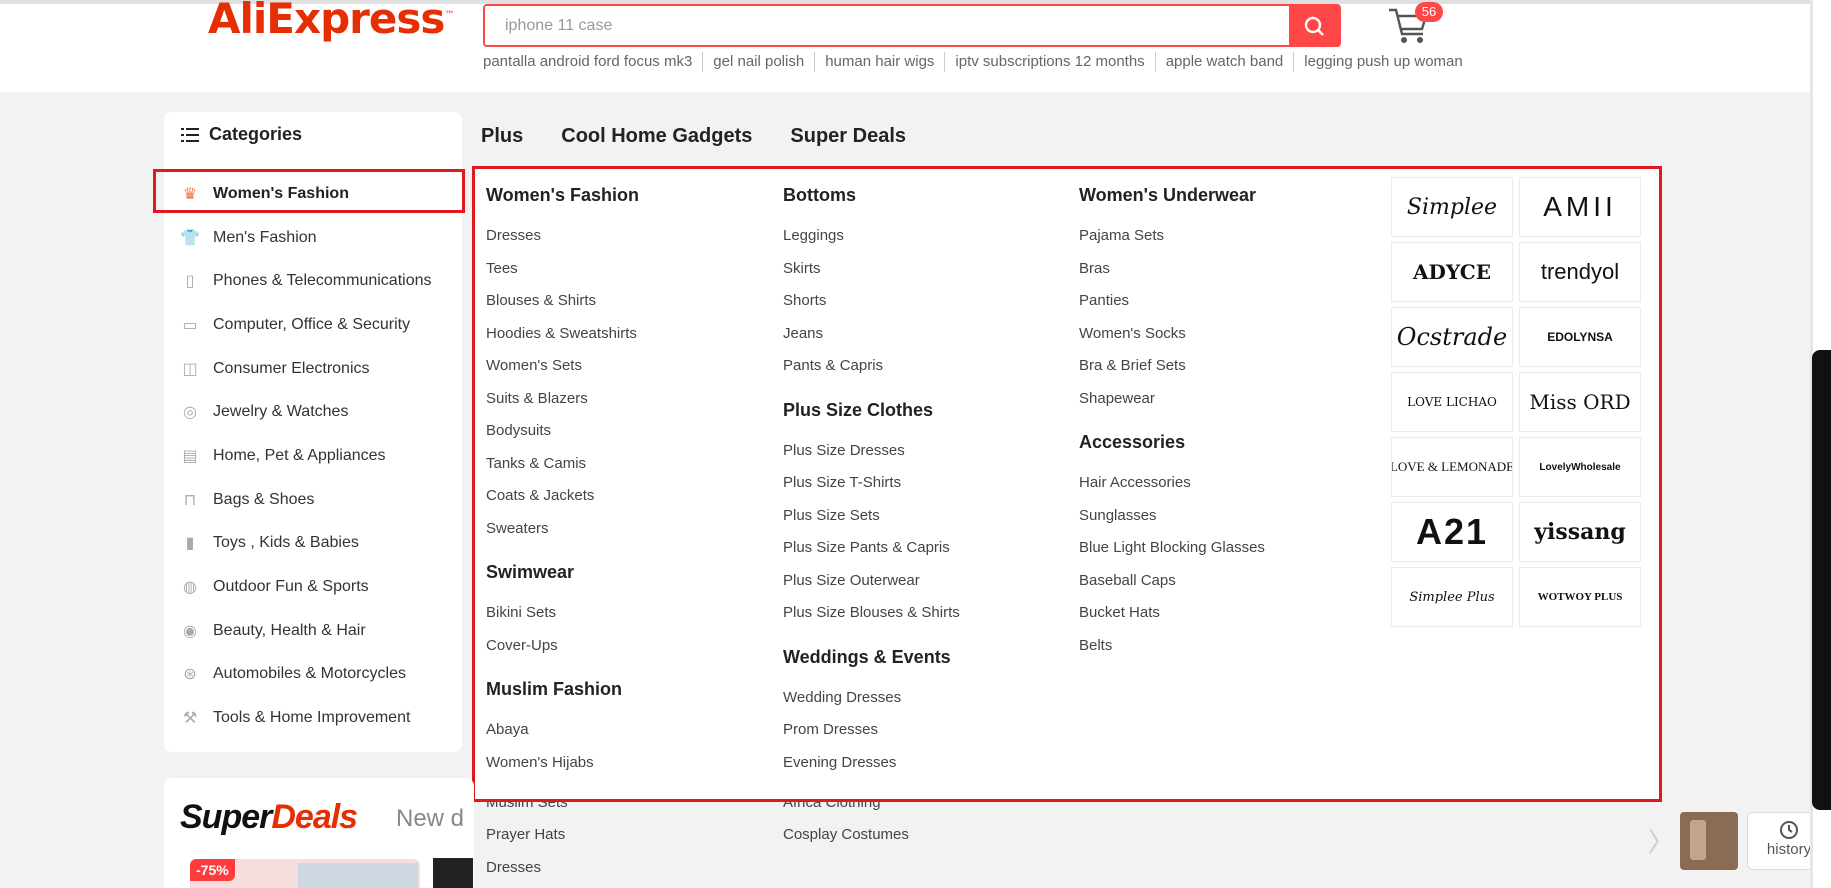  Describe the element at coordinates (1172, 442) in the screenshot. I see `menu-group-title: Accessories` at that location.